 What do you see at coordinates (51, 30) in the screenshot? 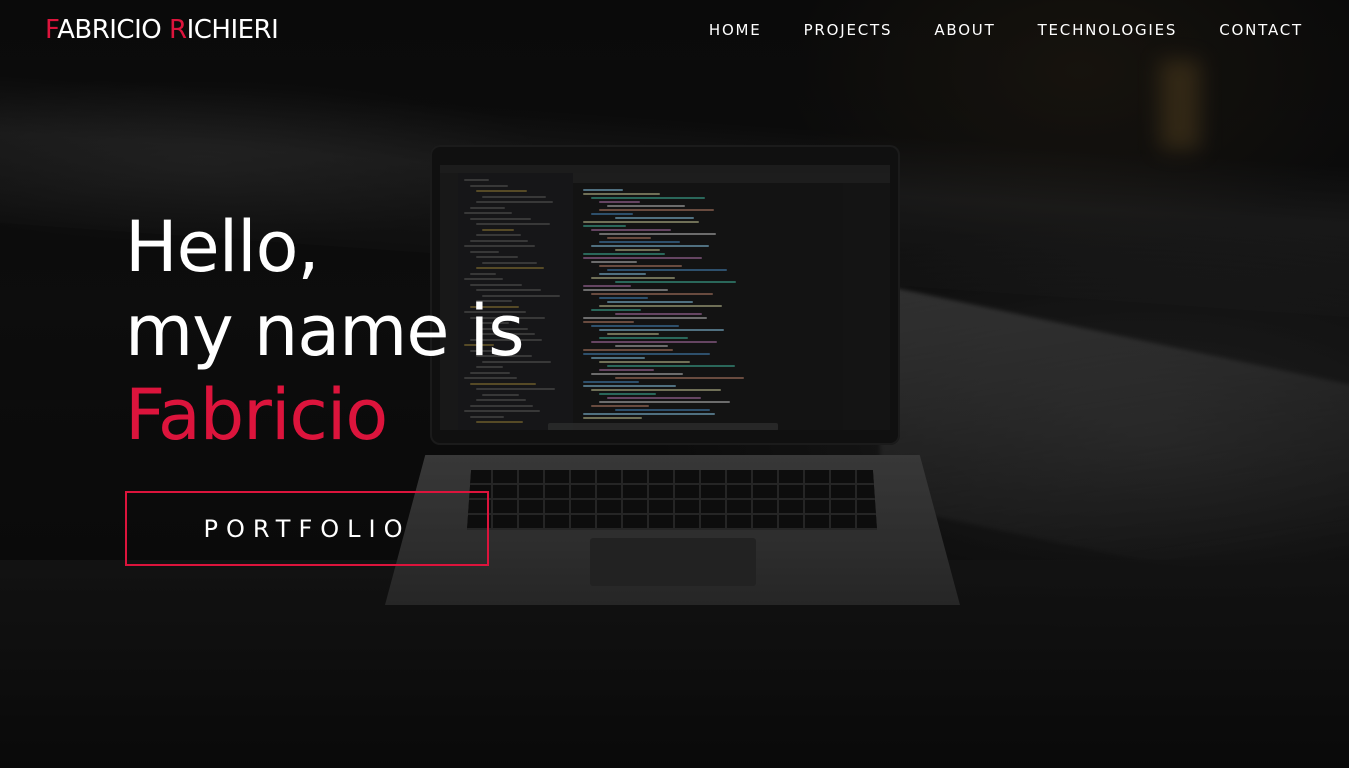
I see `logo-first-initial: F` at bounding box center [51, 30].